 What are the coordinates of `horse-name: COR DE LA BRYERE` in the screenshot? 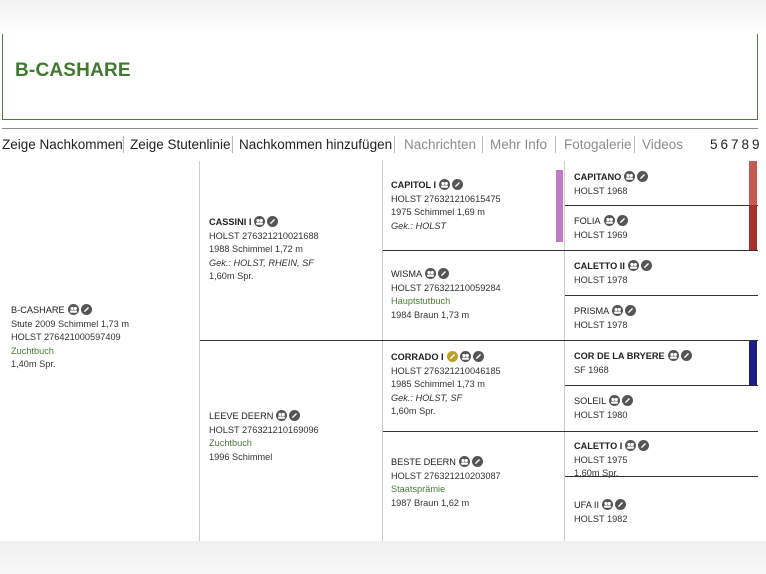 It's located at (619, 356).